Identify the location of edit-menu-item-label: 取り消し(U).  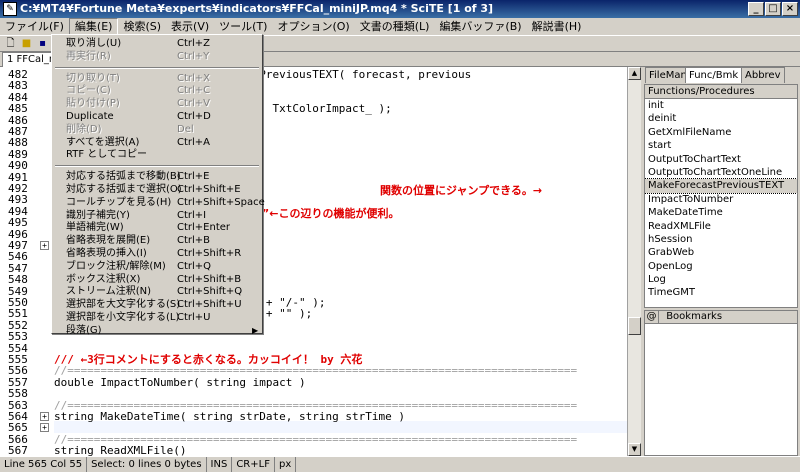
(94, 43).